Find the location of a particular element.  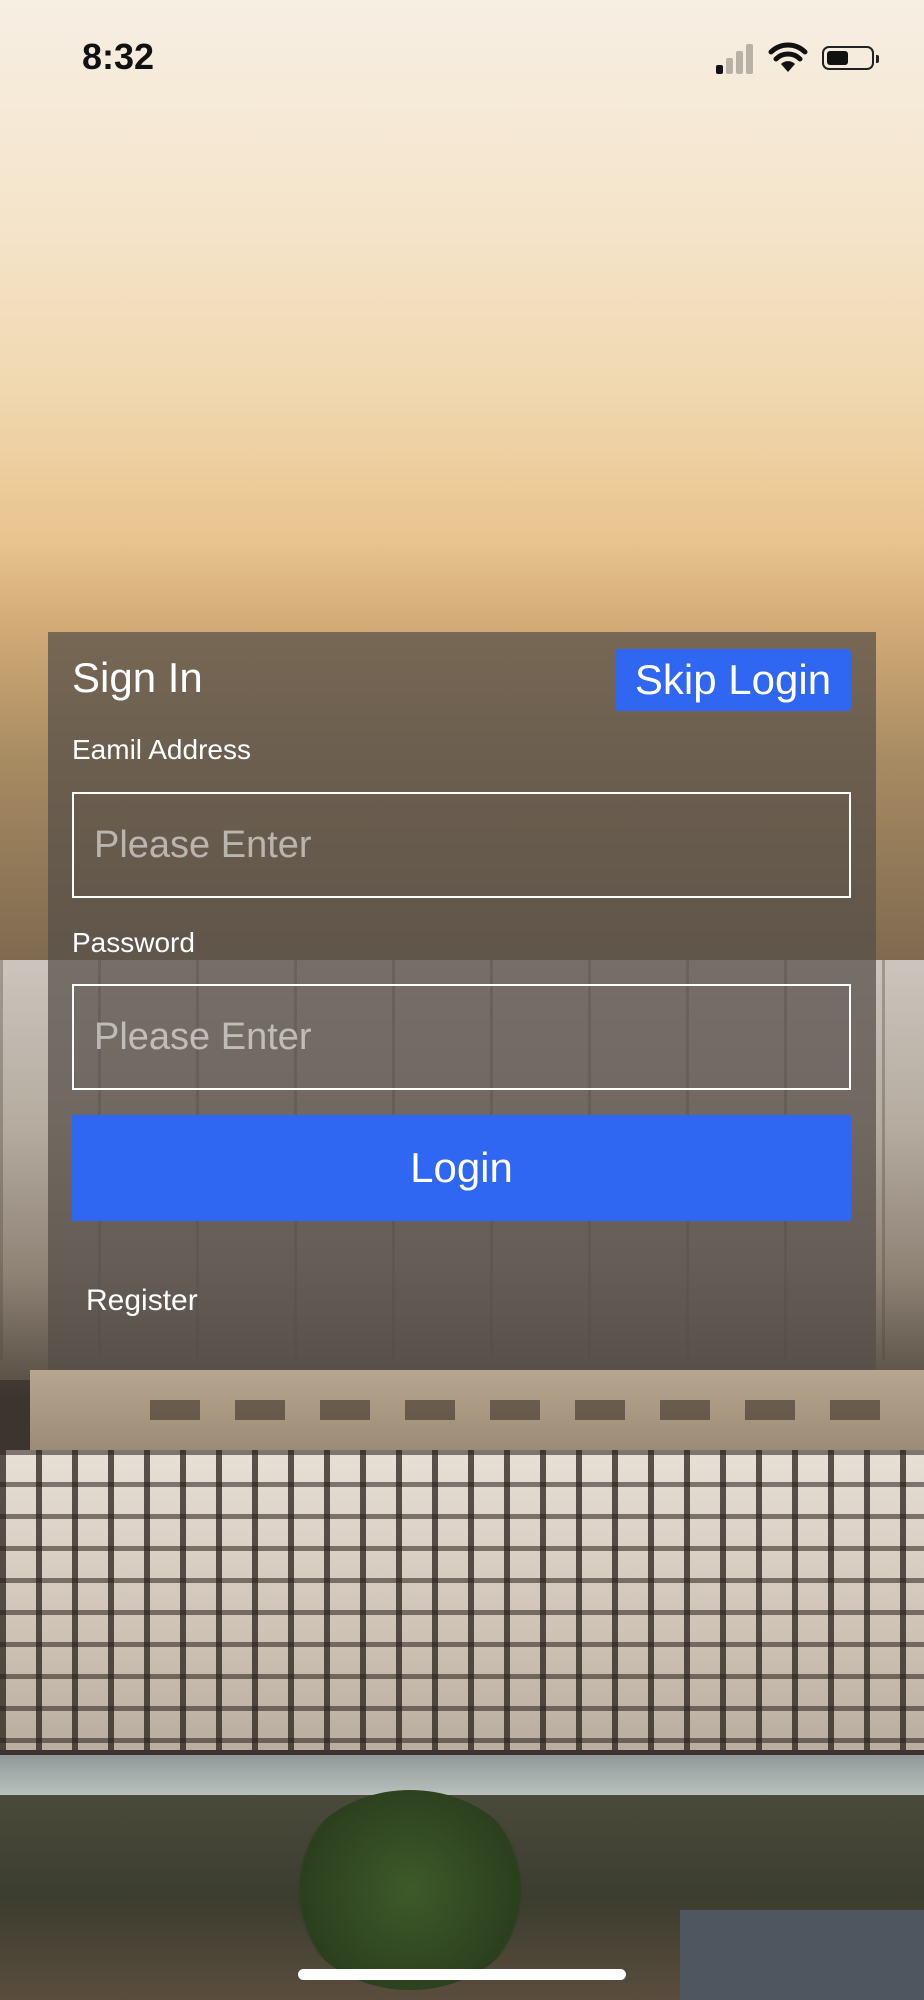

status-bar: 8:32 is located at coordinates (462, 55).